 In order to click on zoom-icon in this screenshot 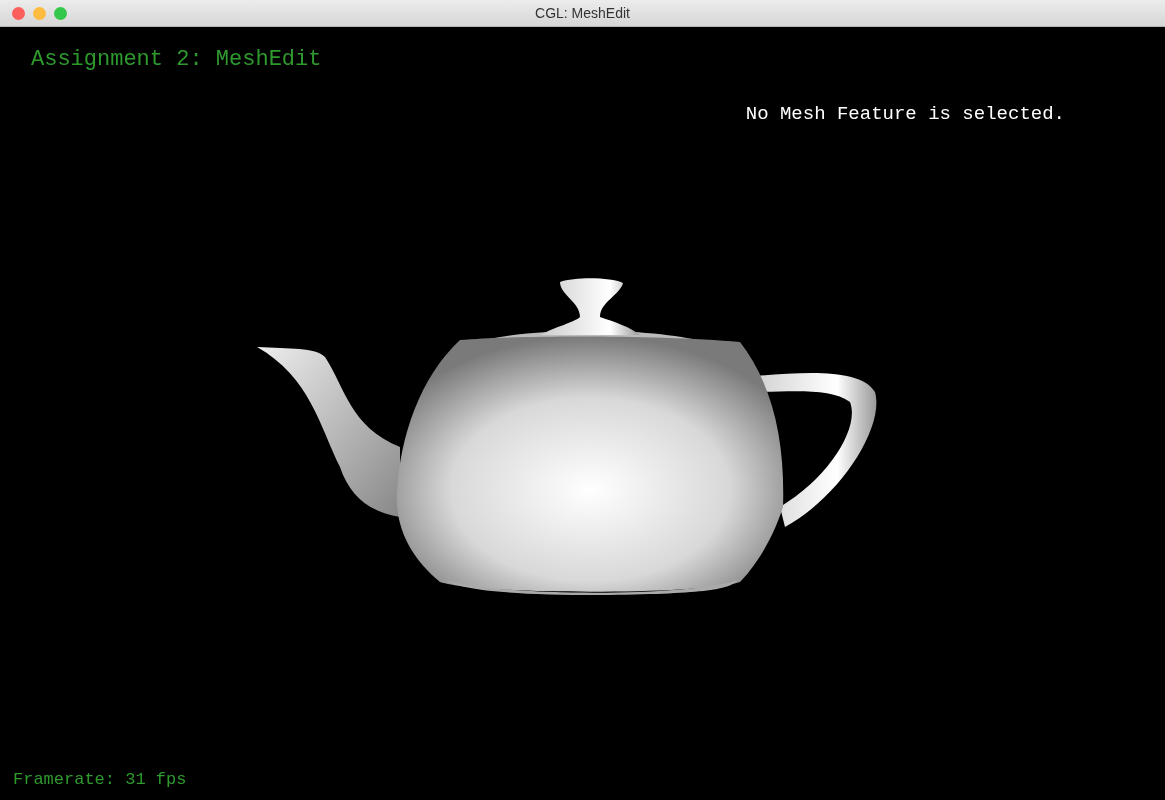, I will do `click(60, 13)`.